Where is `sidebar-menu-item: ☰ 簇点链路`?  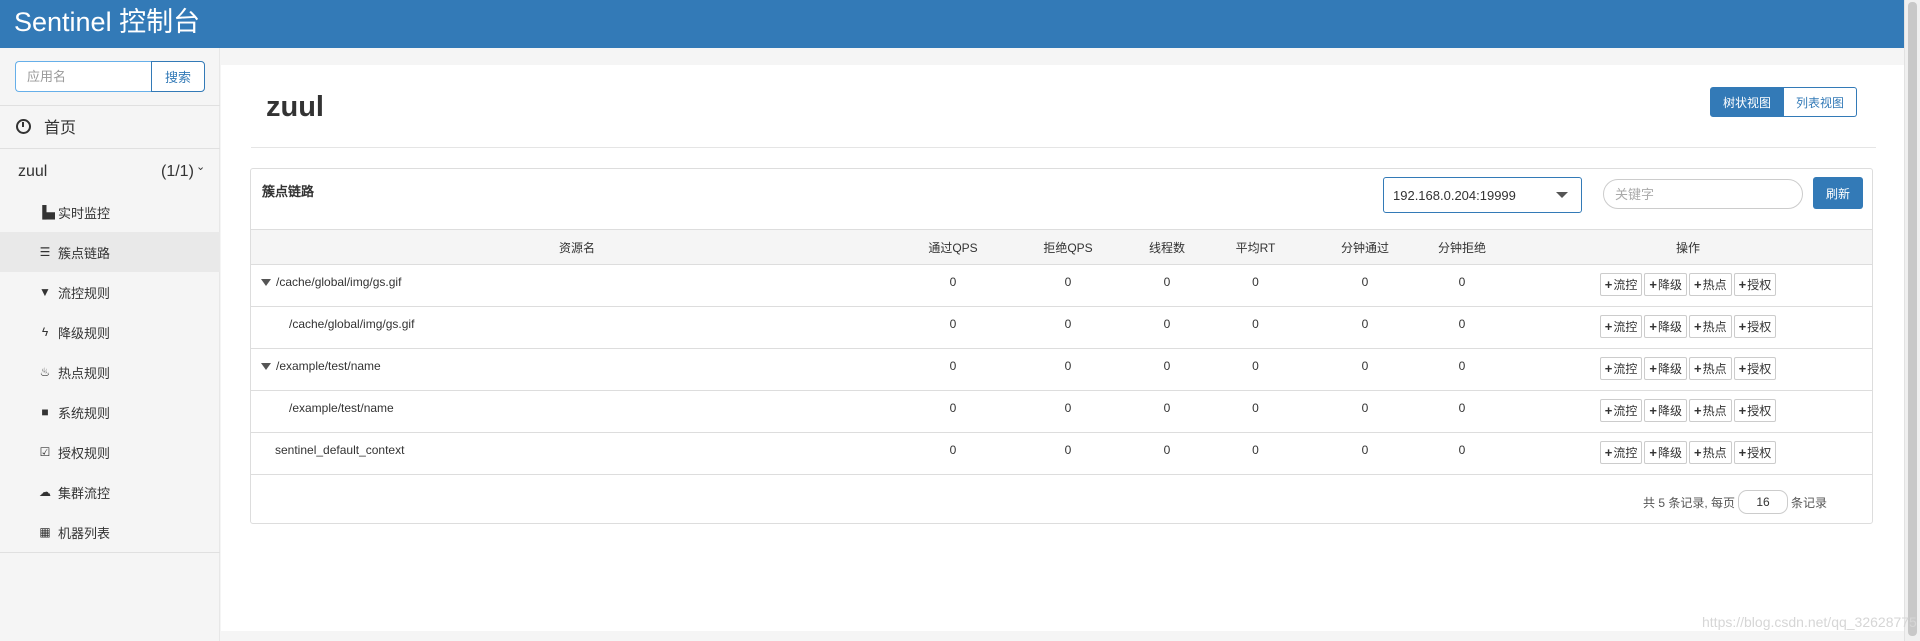
sidebar-menu-item: ☰ 簇点链路 is located at coordinates (110, 252).